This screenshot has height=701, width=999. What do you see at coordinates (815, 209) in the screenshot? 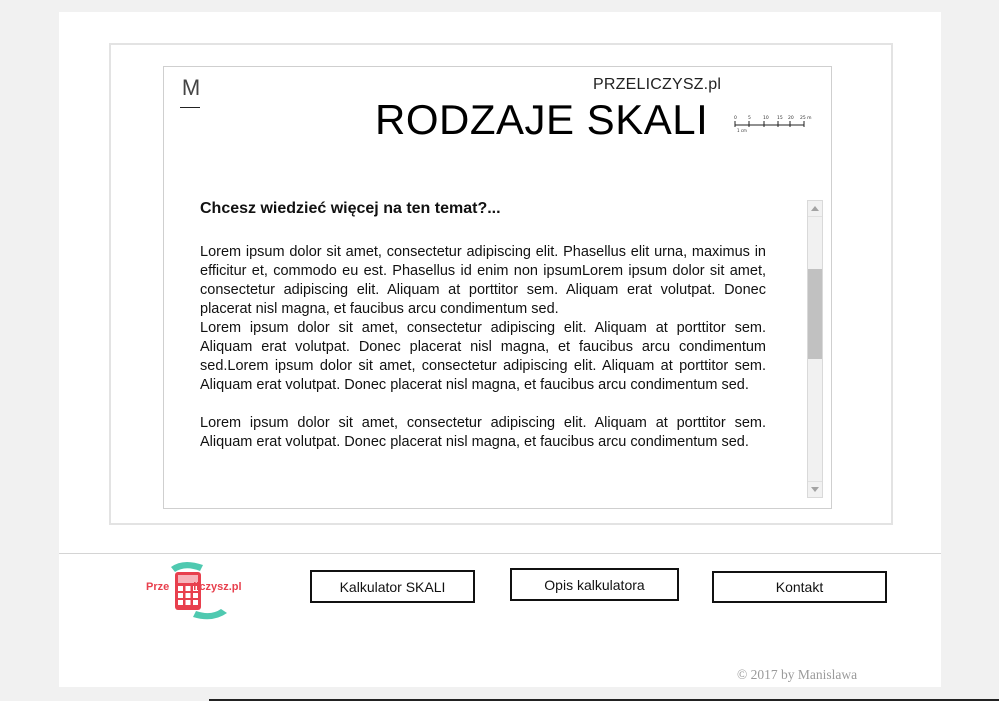
I see `scroll-up-arrow-icon` at bounding box center [815, 209].